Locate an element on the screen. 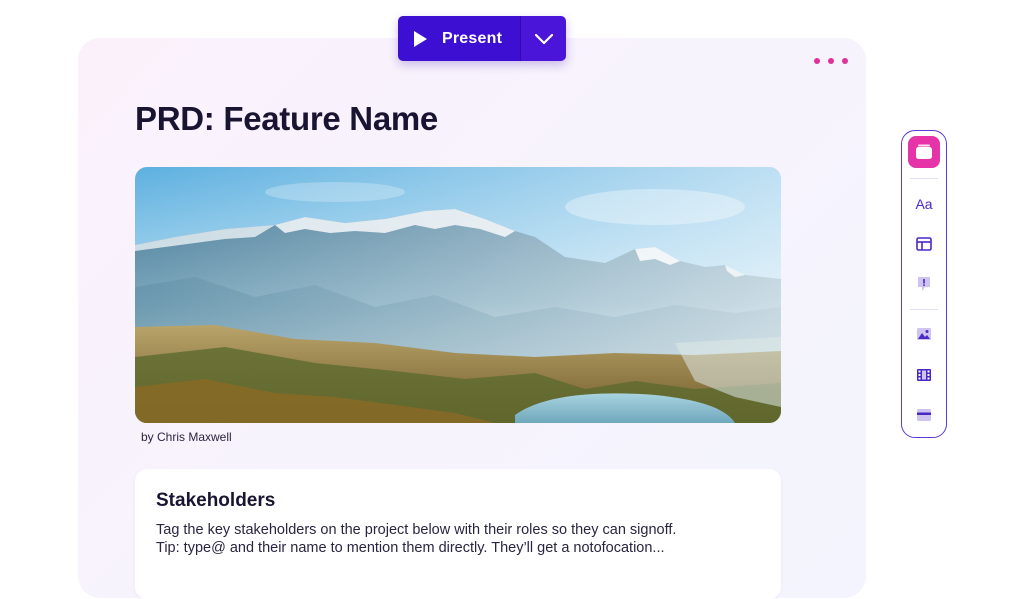 The height and width of the screenshot is (599, 1024). toolbar-embed-button is located at coordinates (924, 415).